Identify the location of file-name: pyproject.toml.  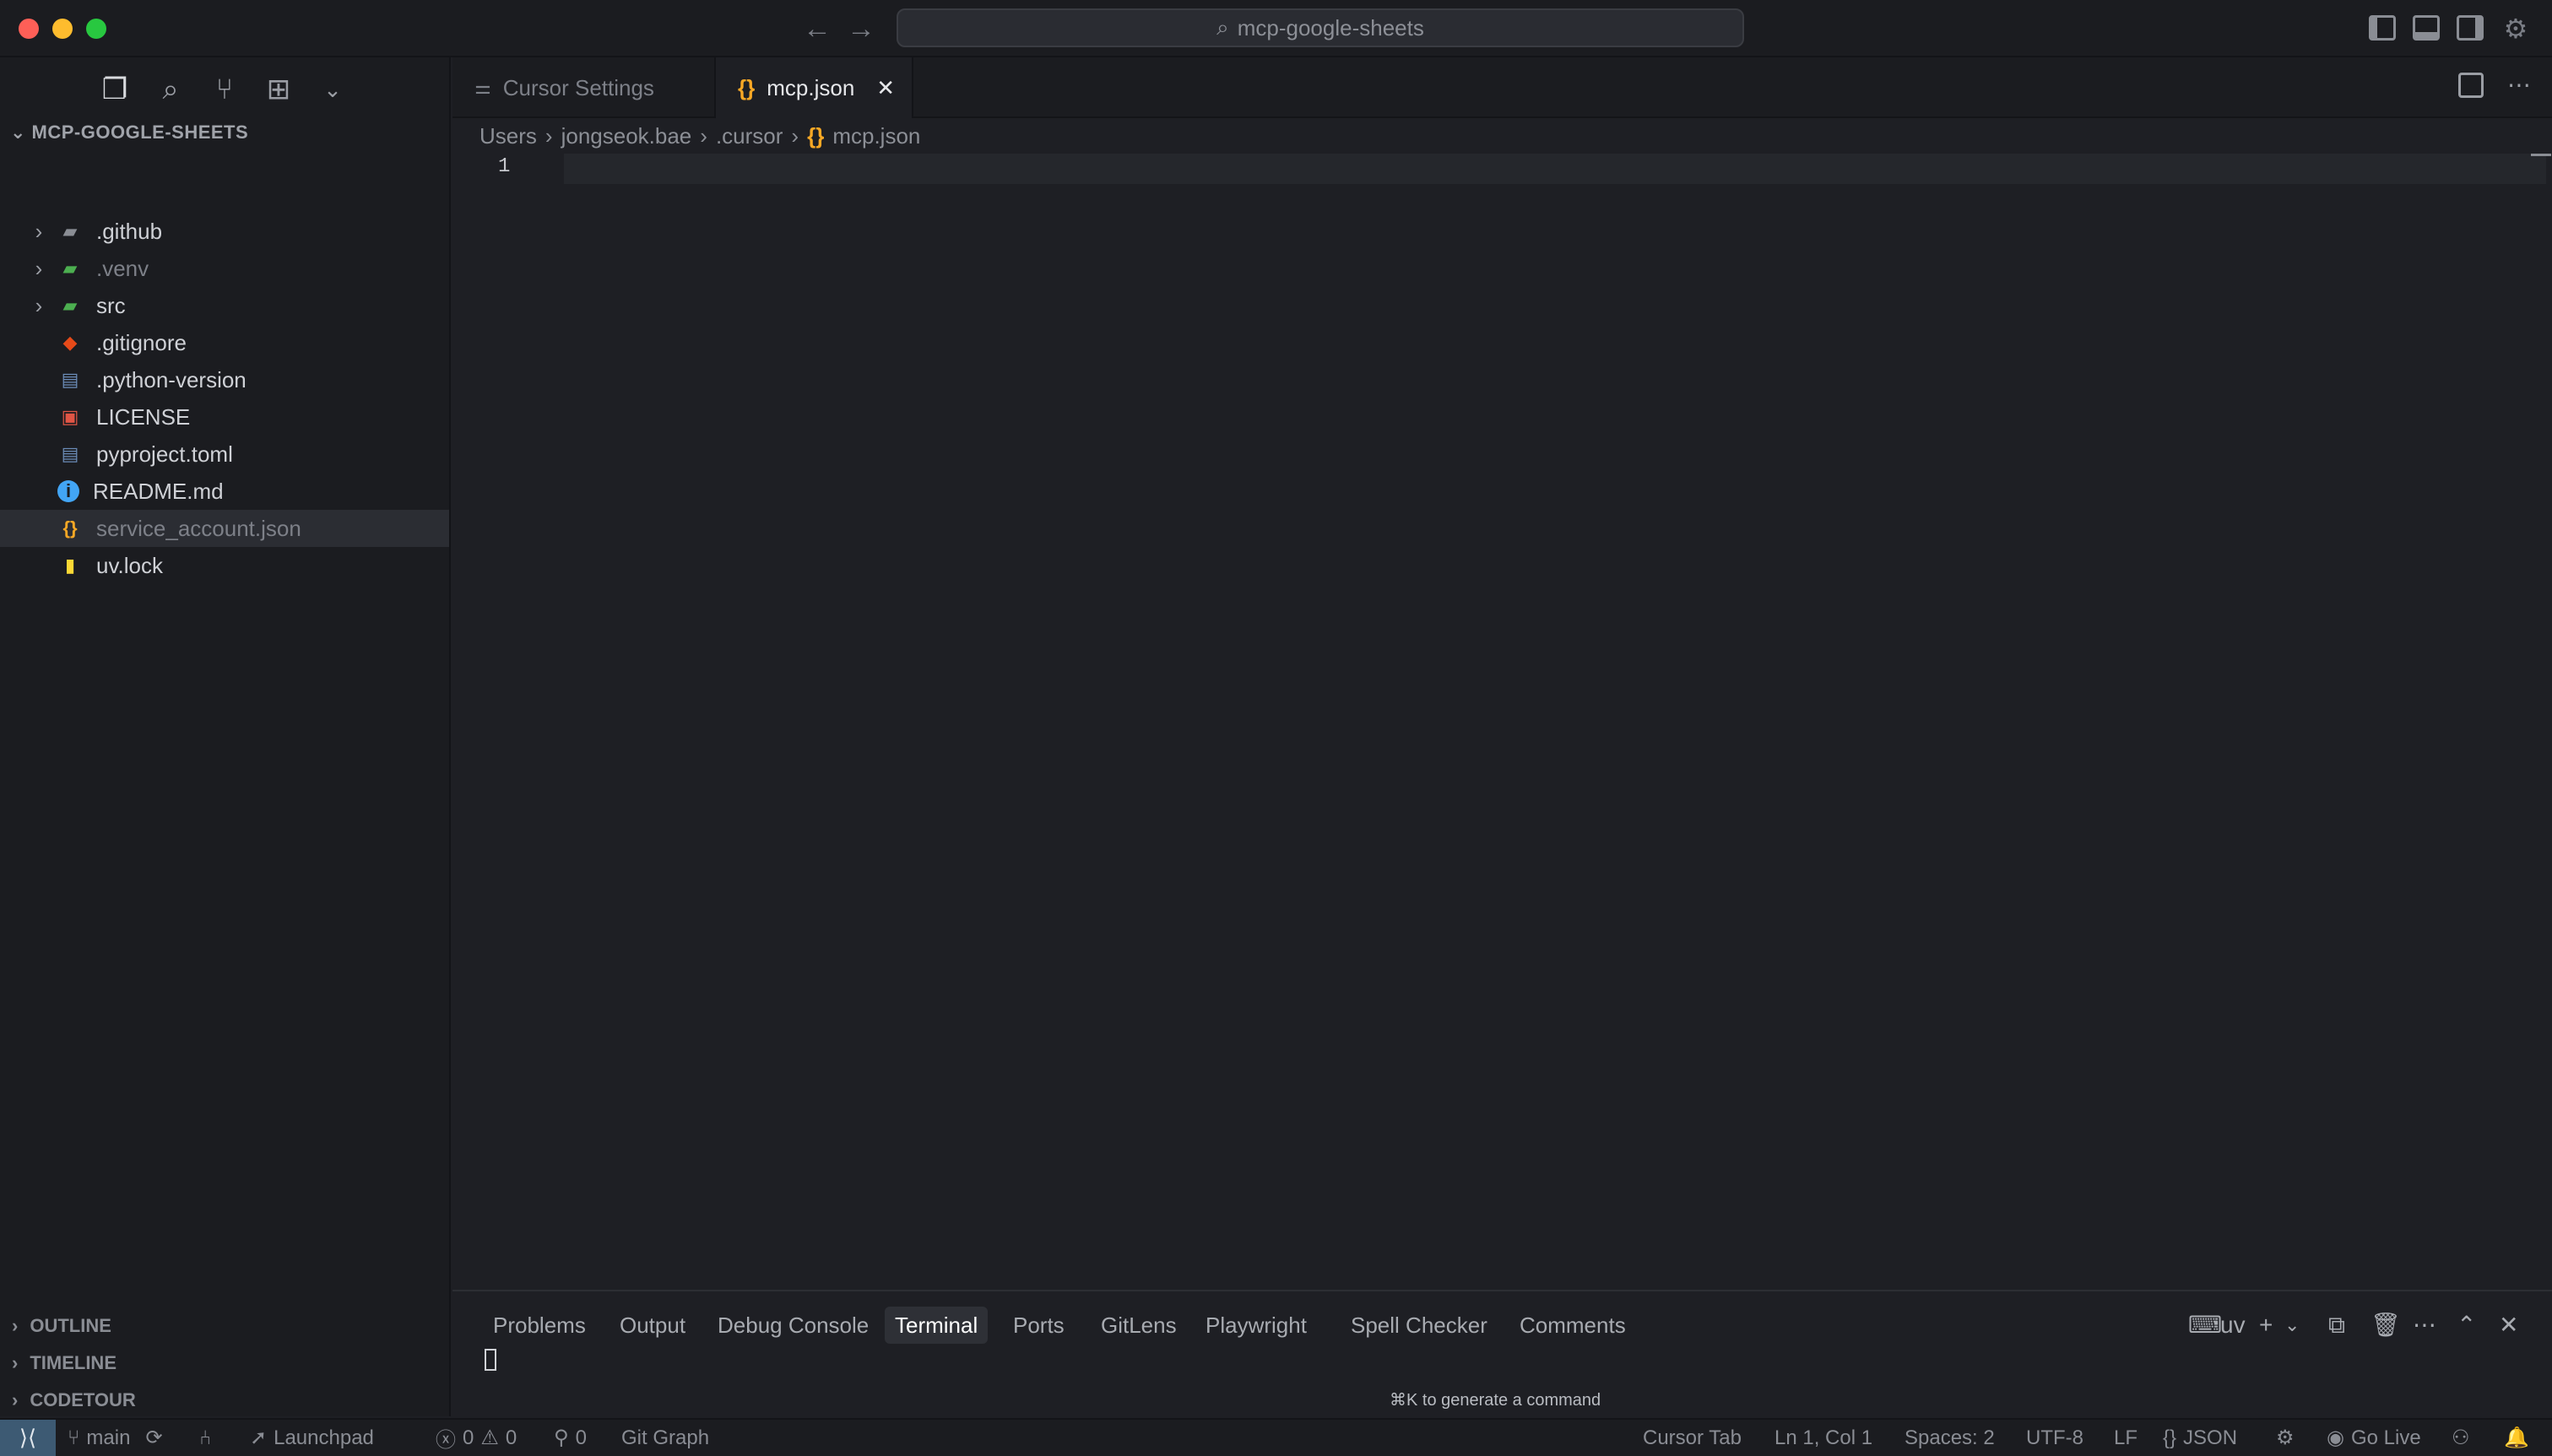
(164, 454).